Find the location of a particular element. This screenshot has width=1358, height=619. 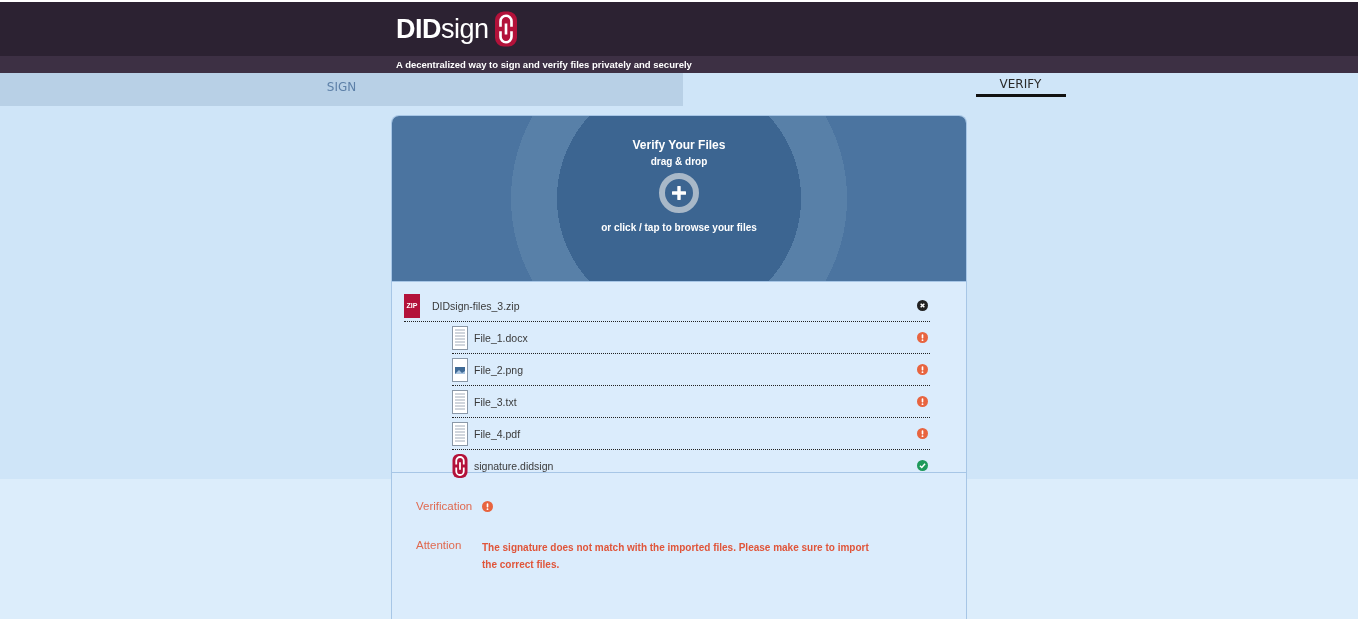

browse-hint: or click / tap to browse your files is located at coordinates (679, 227).